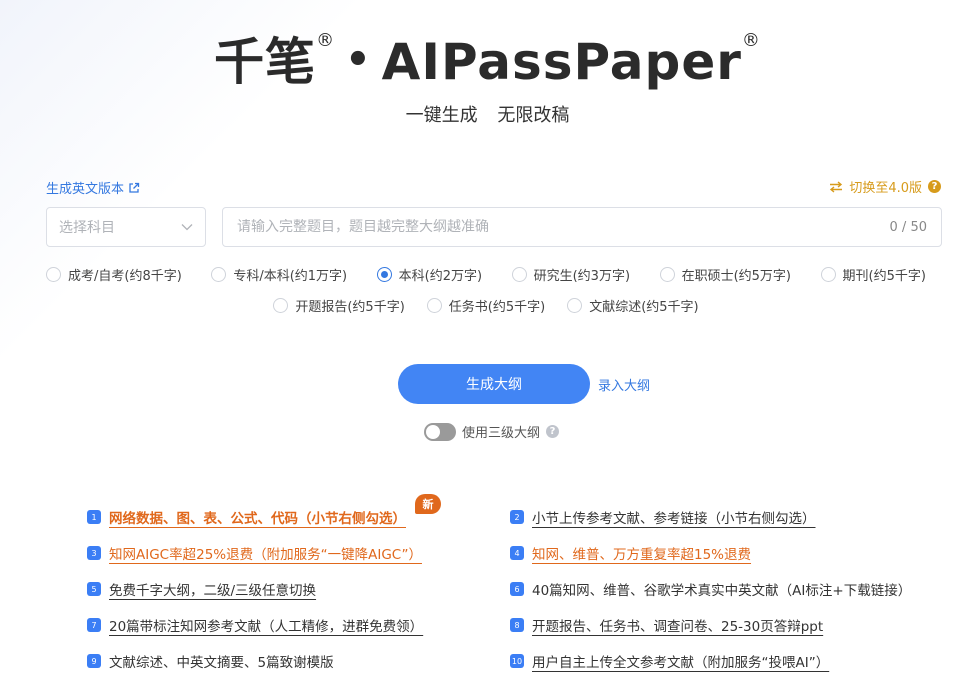 The width and height of the screenshot is (975, 688). I want to click on number-badge: 4, so click(517, 553).